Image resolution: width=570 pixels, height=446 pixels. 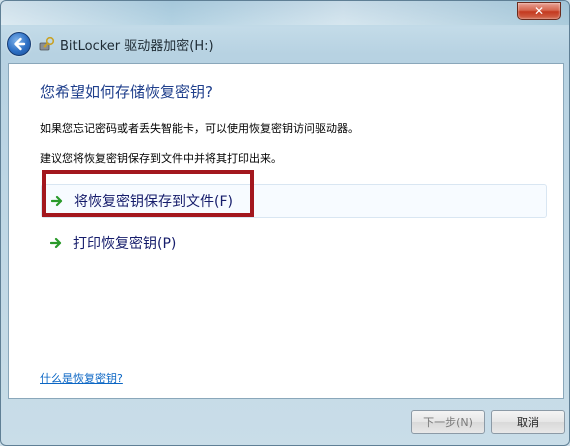 I want to click on description-text: 如果您忘记密码或者丢失智能卡，可以使用恢复密钥访问驱动器。, so click(x=199, y=128).